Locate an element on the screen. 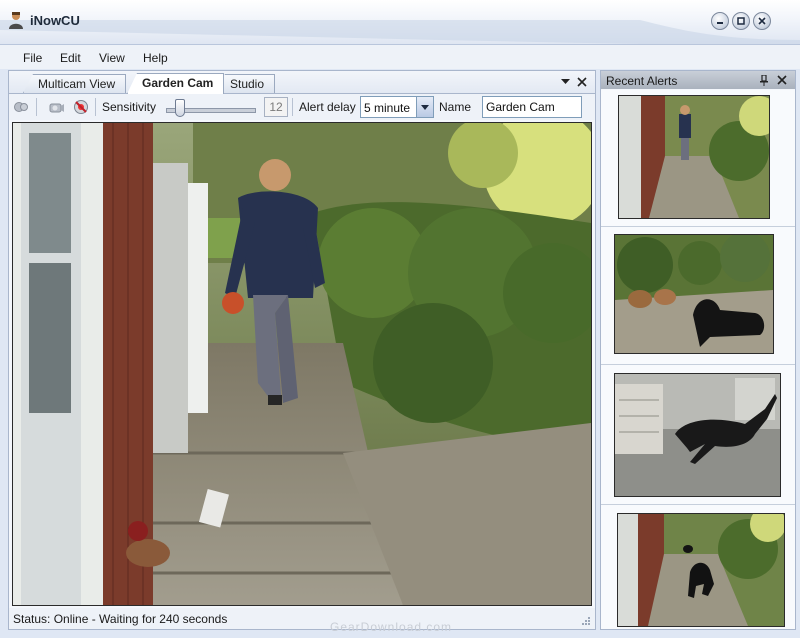  alert-image-cat is located at coordinates (697, 435).